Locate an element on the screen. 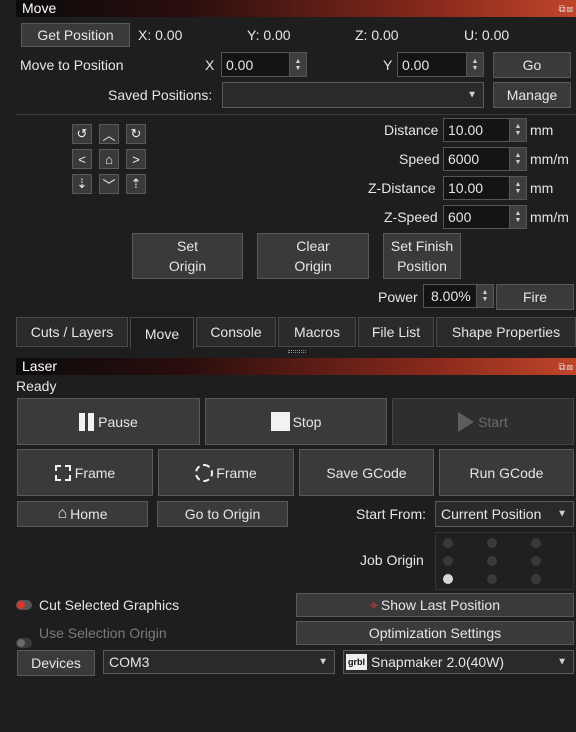 The height and width of the screenshot is (732, 576). z-speed-label: Z-Speed is located at coordinates (411, 217).